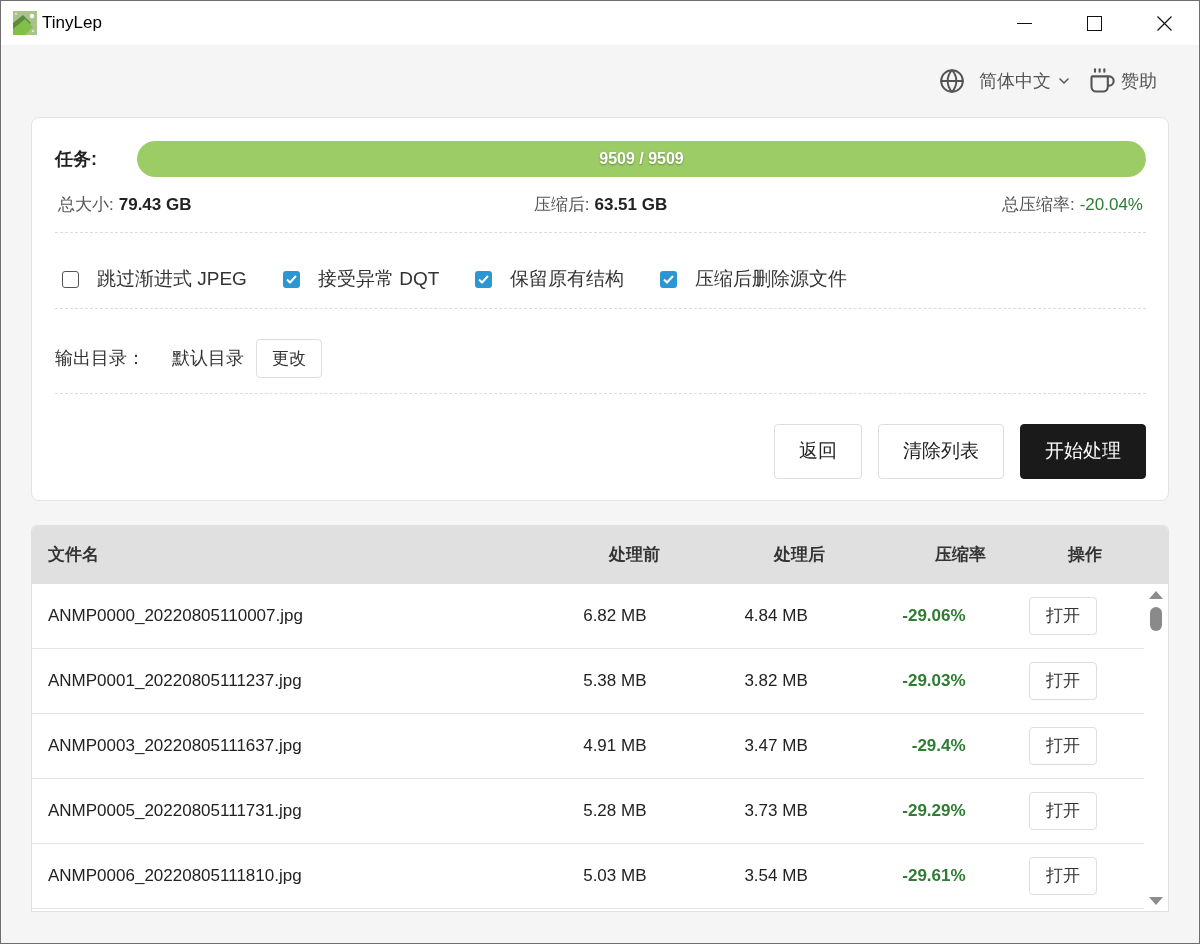  I want to click on column-header: 压缩率, so click(961, 555).